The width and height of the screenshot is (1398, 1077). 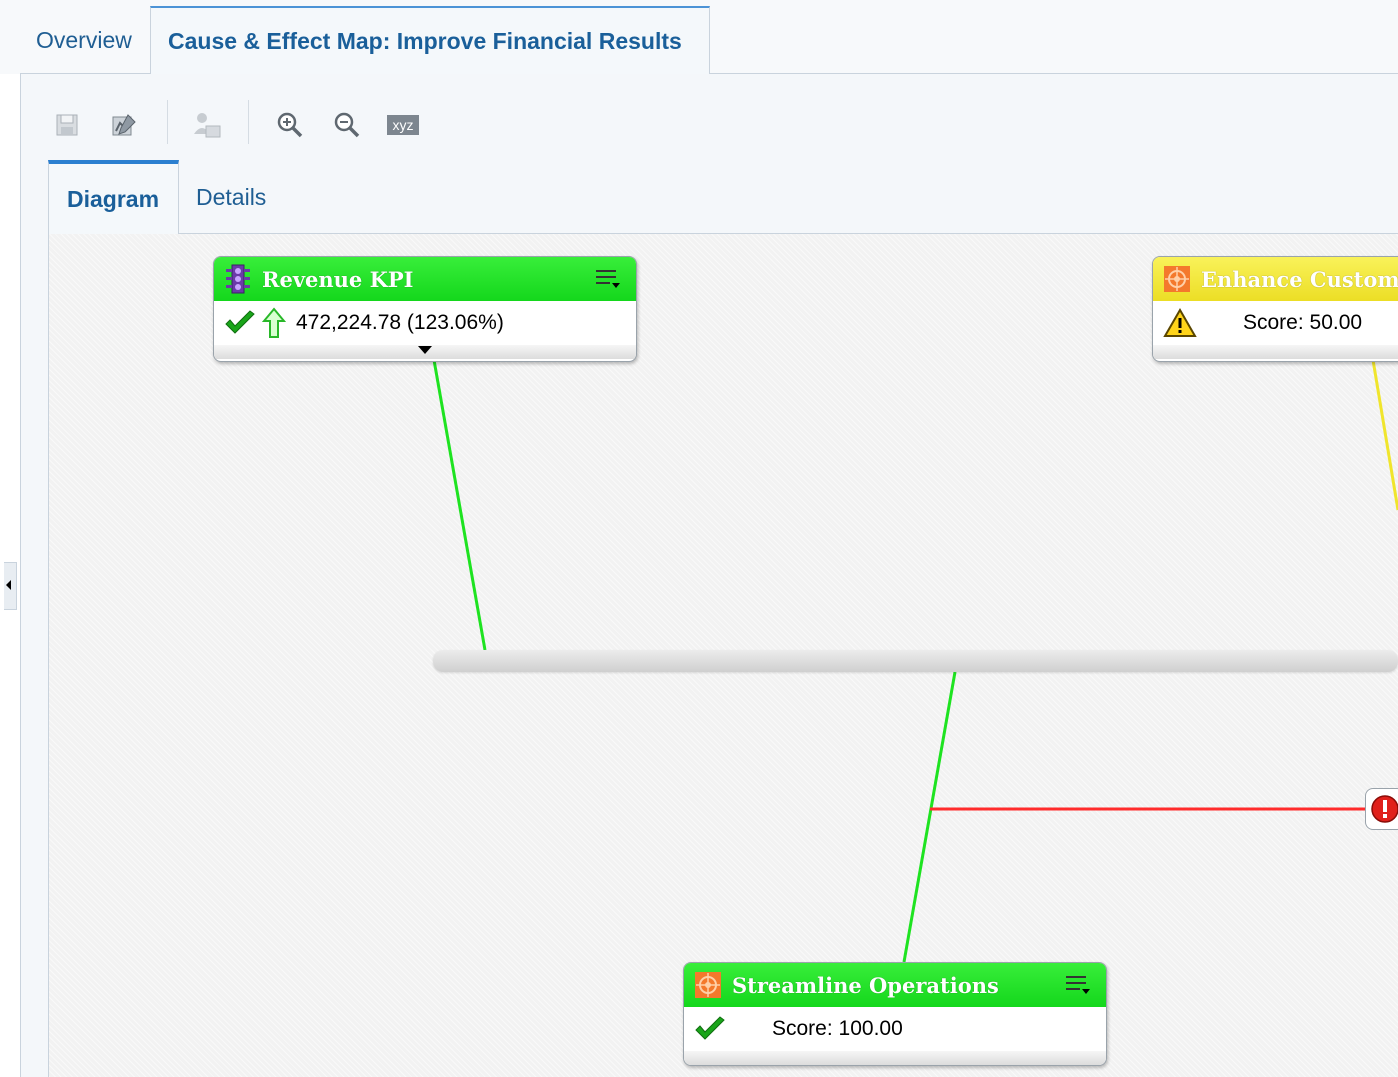 I want to click on toolbar: xyz, so click(x=709, y=116).